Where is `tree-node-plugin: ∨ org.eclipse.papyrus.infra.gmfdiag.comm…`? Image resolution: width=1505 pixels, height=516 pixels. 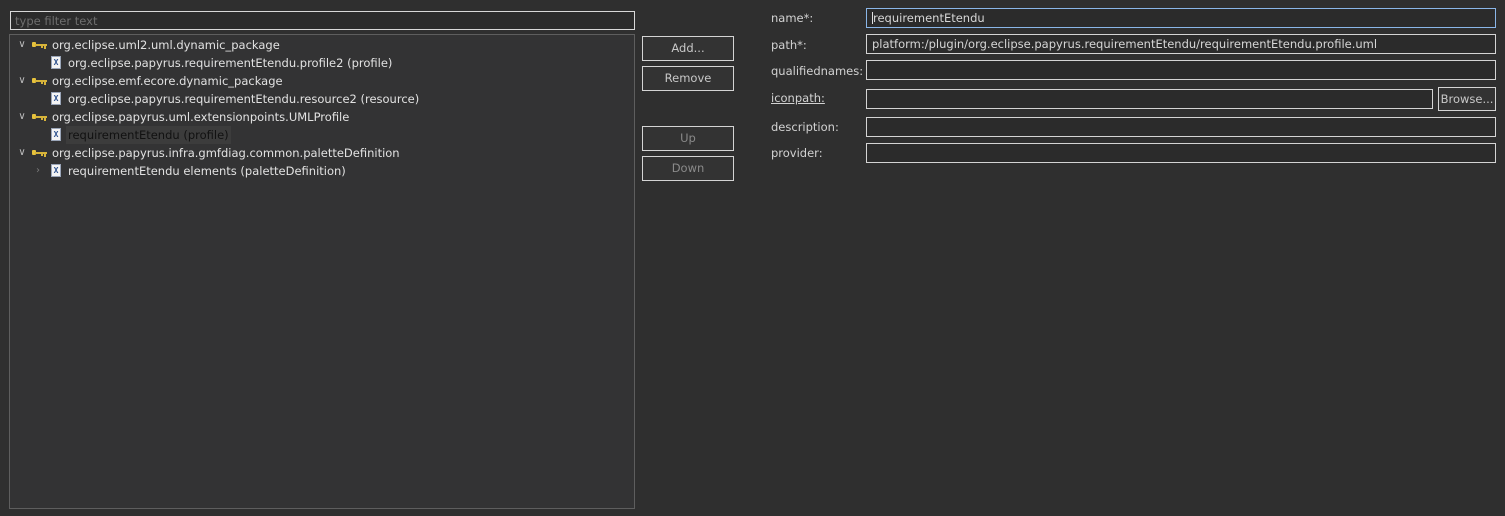
tree-node-plugin: ∨ org.eclipse.papyrus.infra.gmfdiag.comm… is located at coordinates (320, 153).